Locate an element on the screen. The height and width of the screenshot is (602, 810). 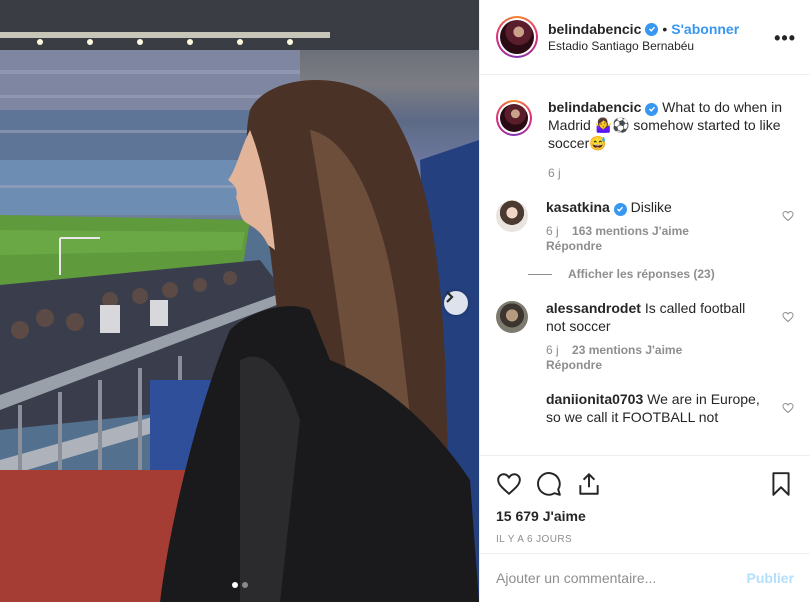
comment-username: daniionita0703 is located at coordinates (594, 399).